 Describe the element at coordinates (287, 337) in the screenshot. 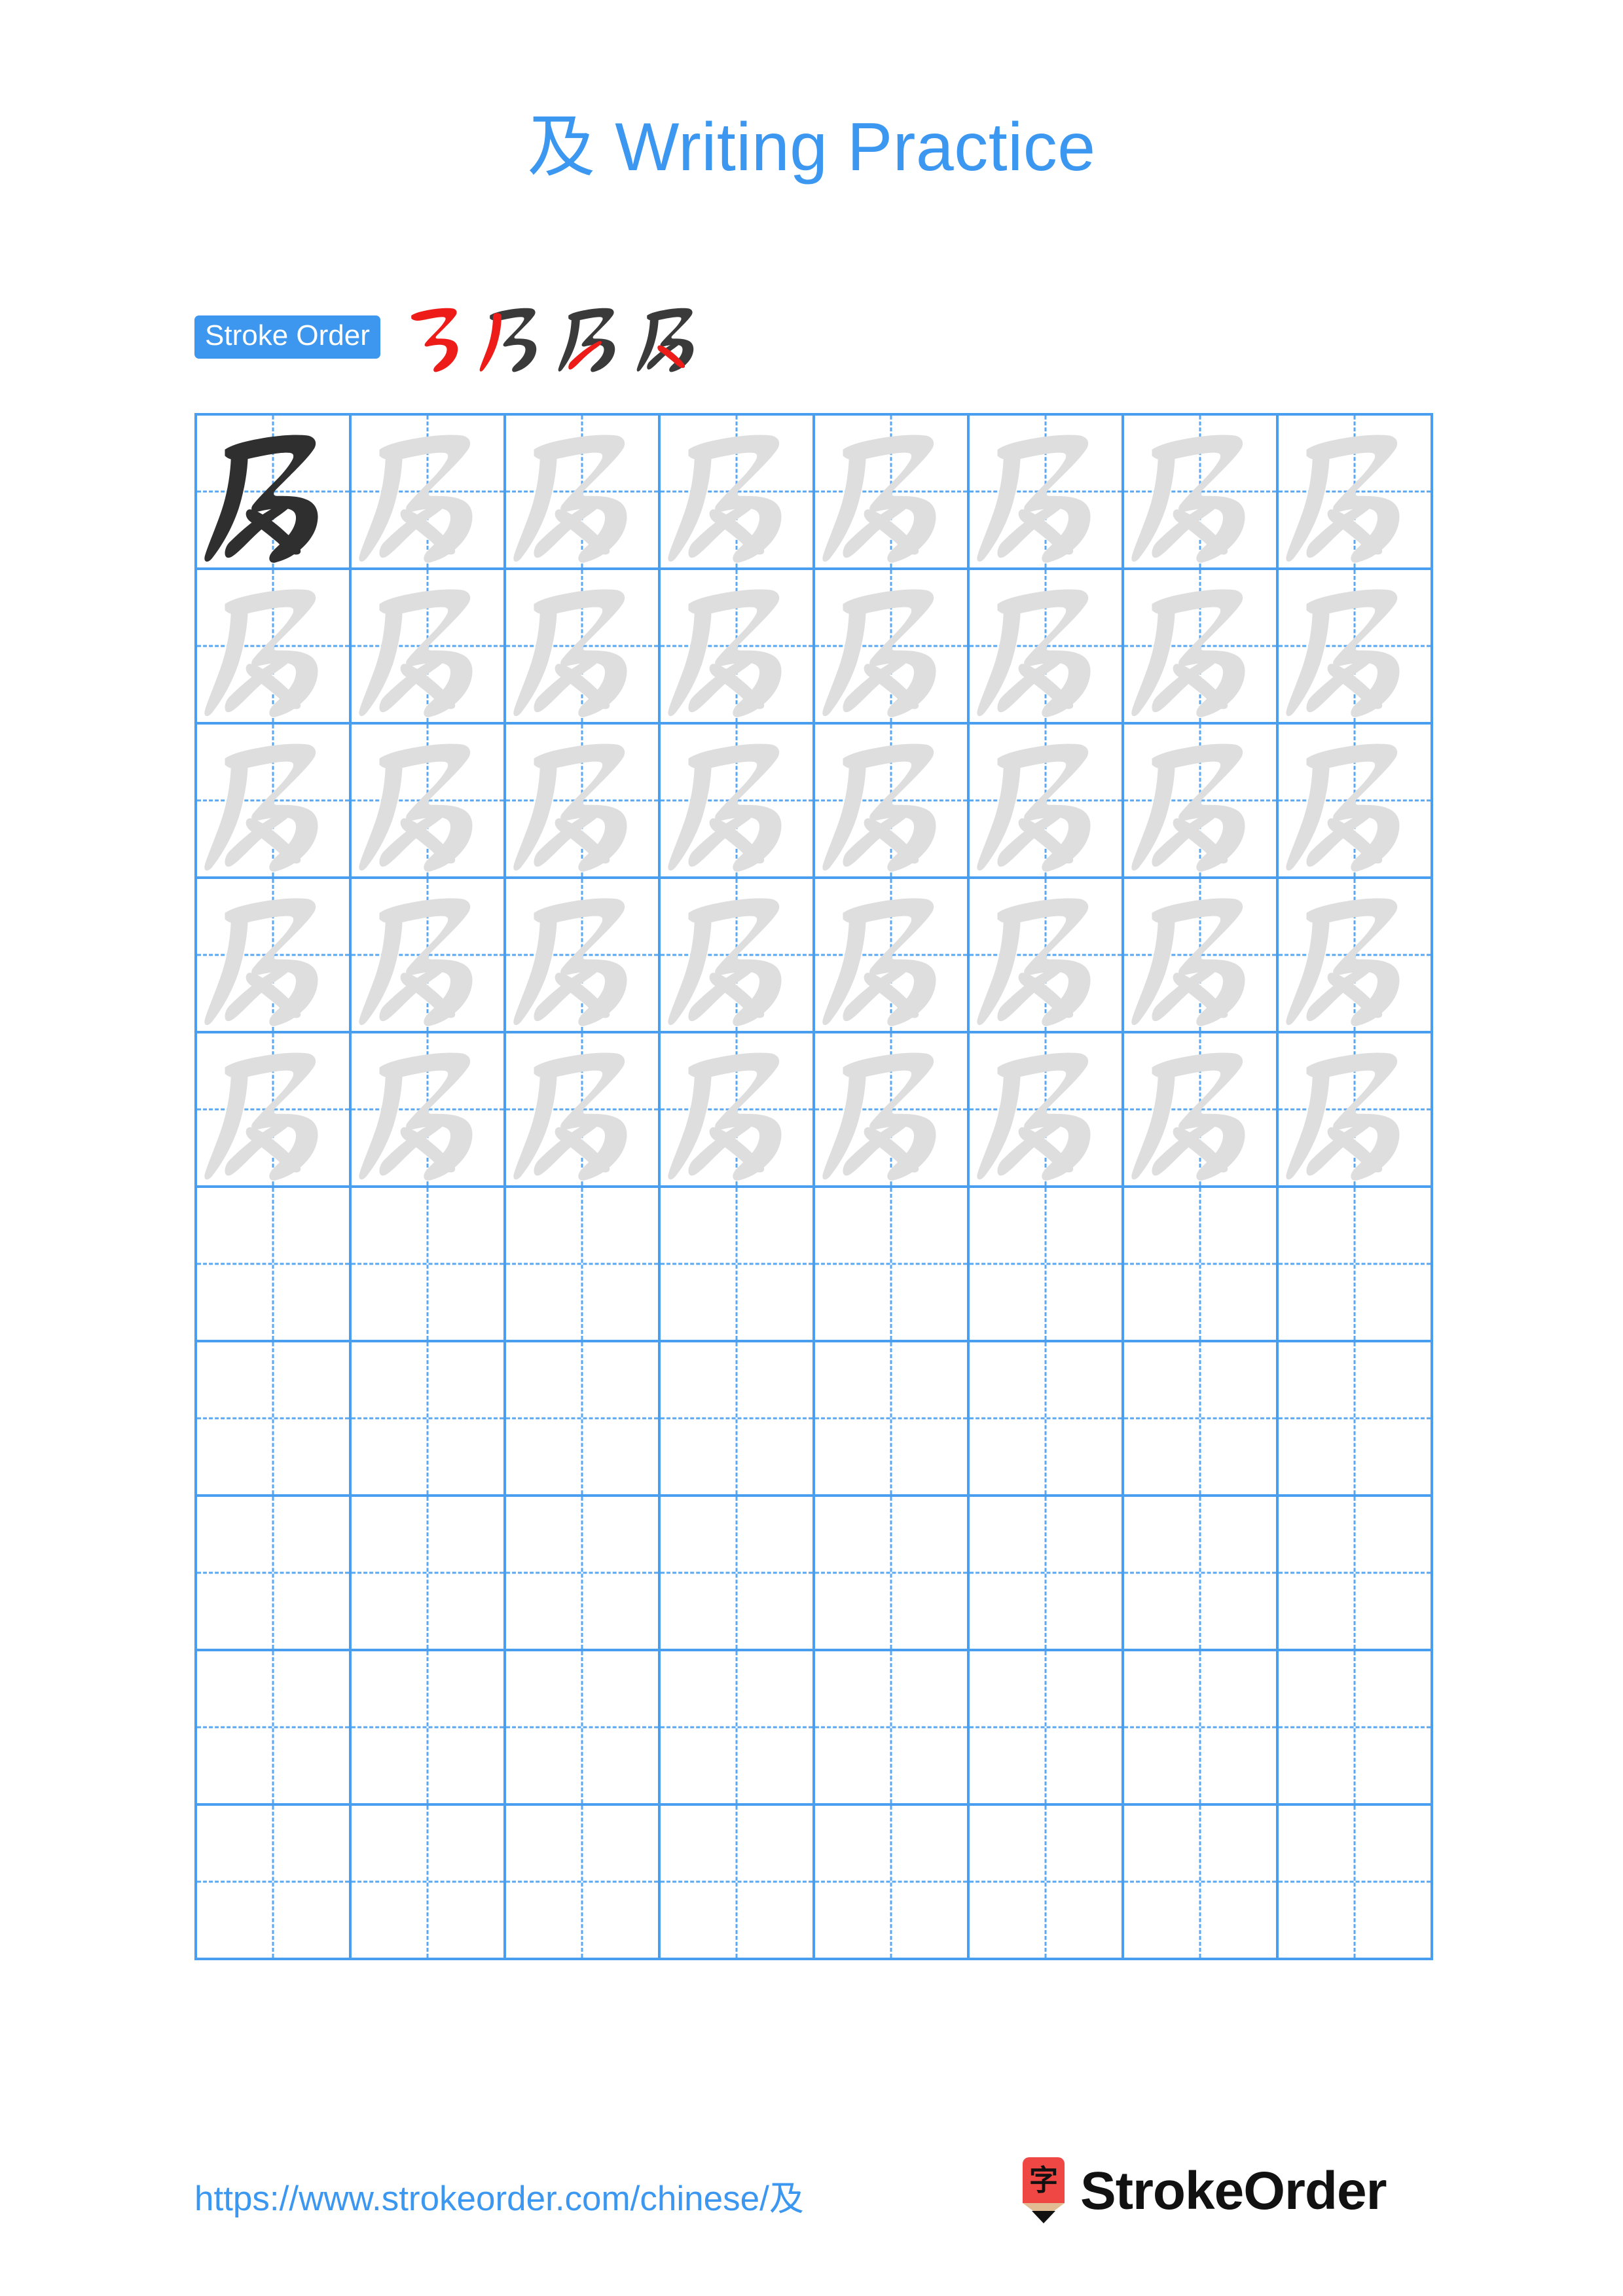

I see `stroke-order-badge: Stroke Order` at that location.